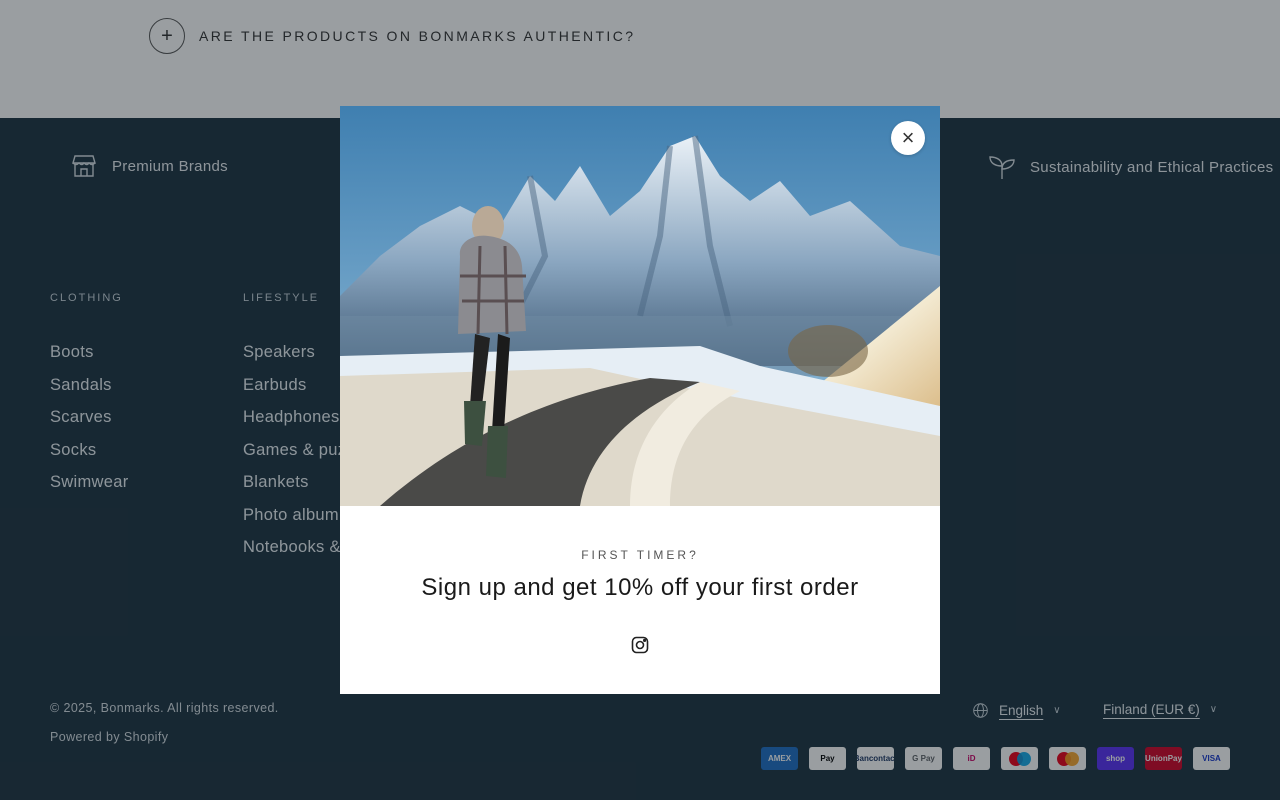  Describe the element at coordinates (640, 645) in the screenshot. I see `instagram-icon` at that location.